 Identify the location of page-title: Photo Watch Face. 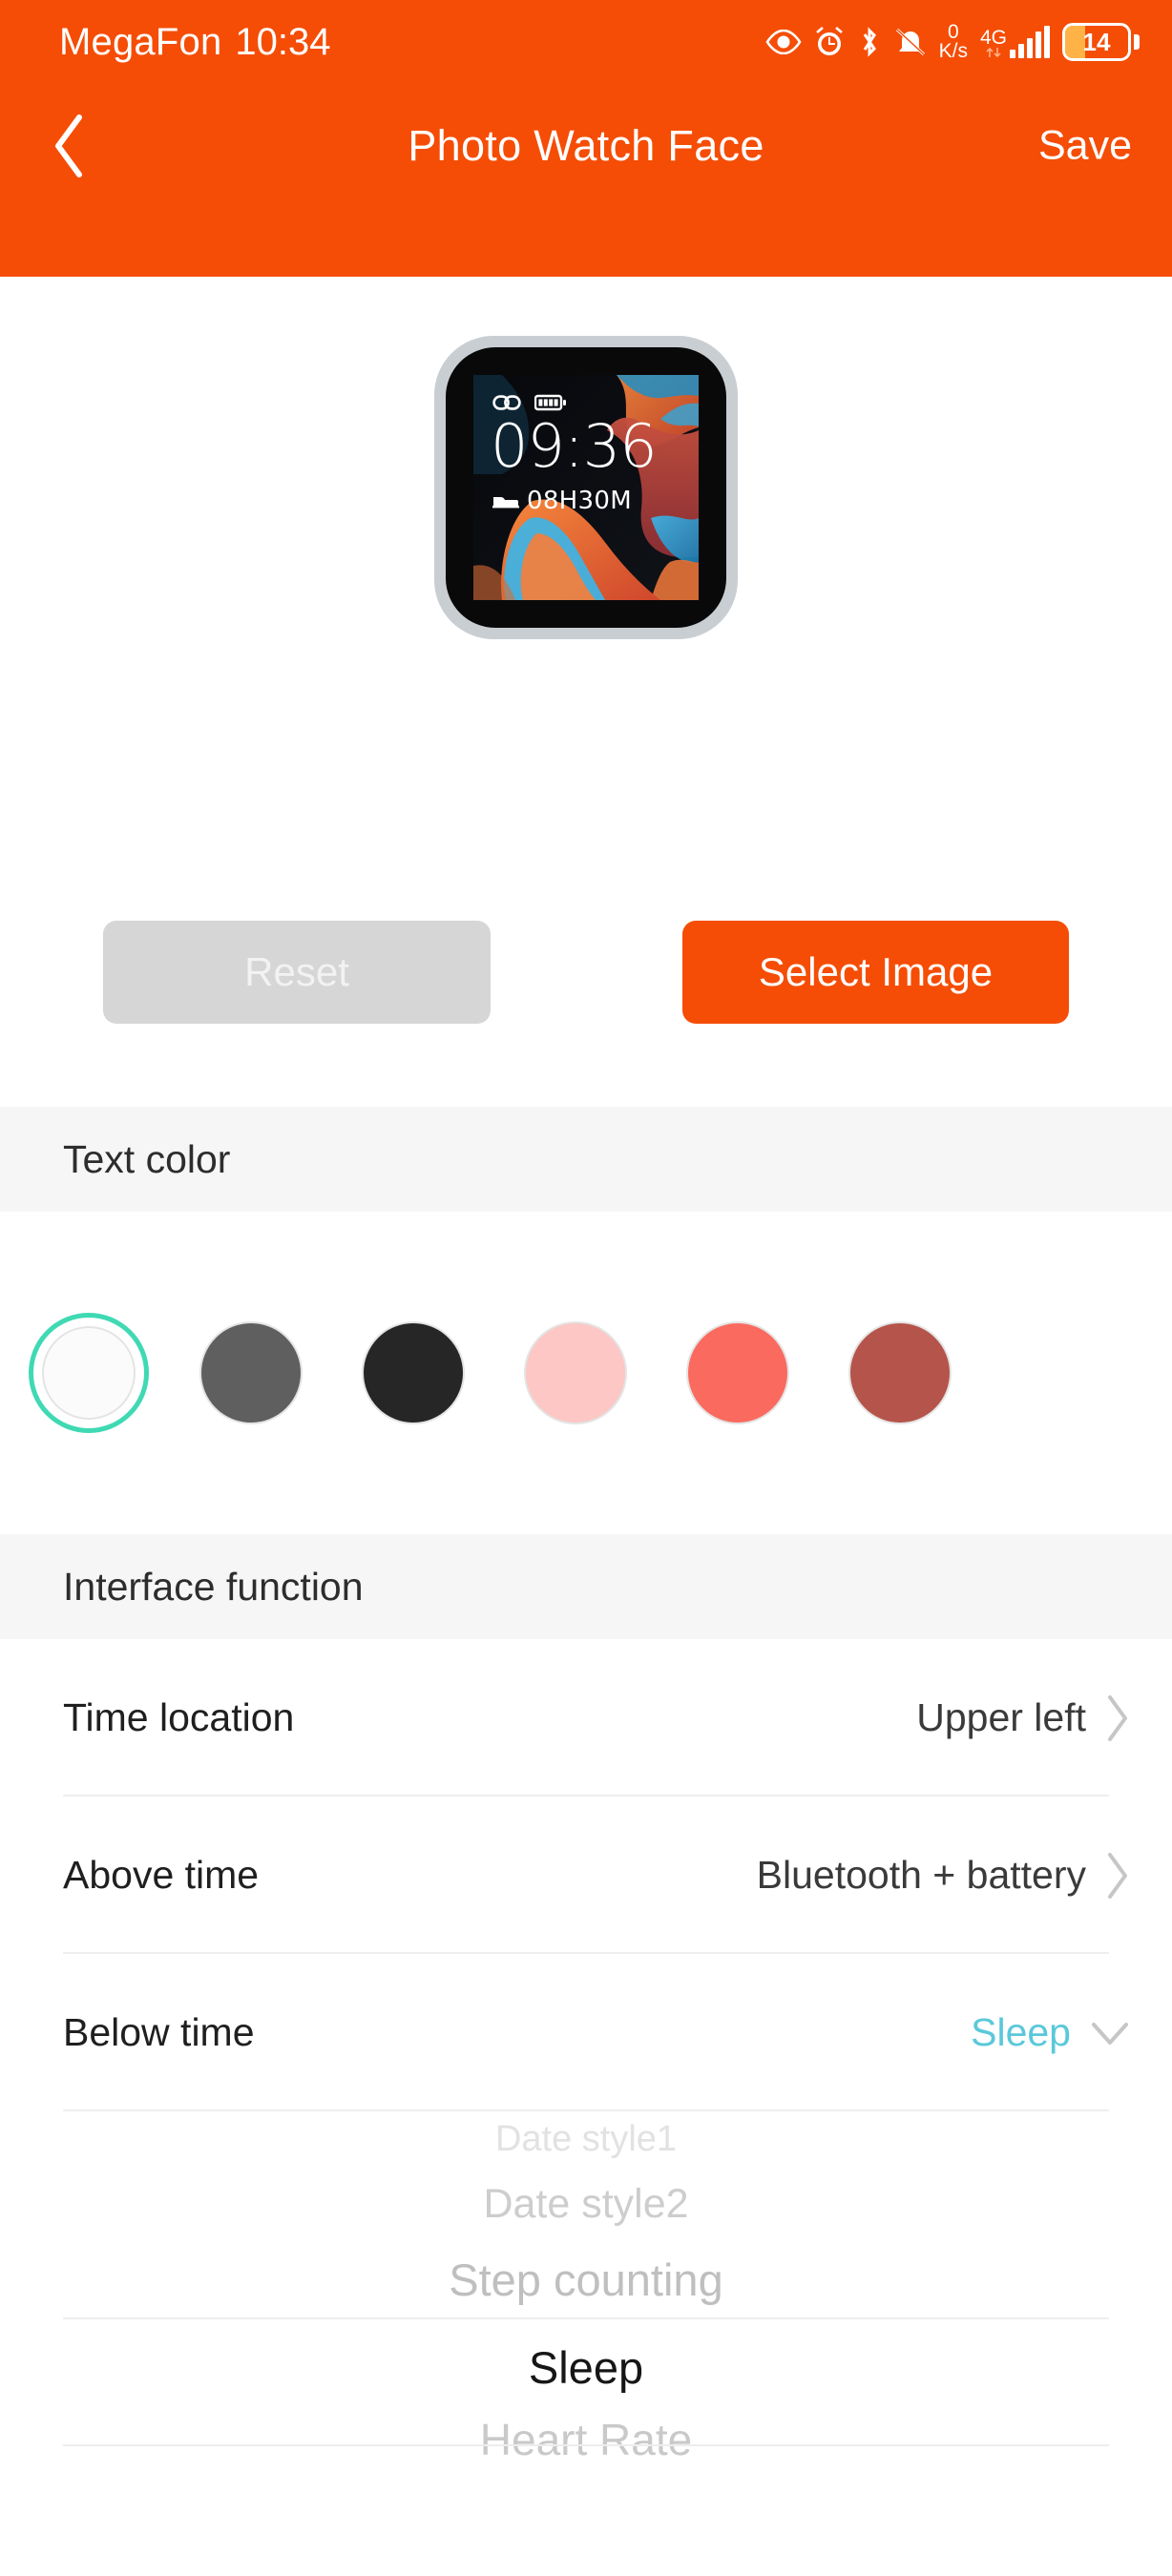
(586, 145).